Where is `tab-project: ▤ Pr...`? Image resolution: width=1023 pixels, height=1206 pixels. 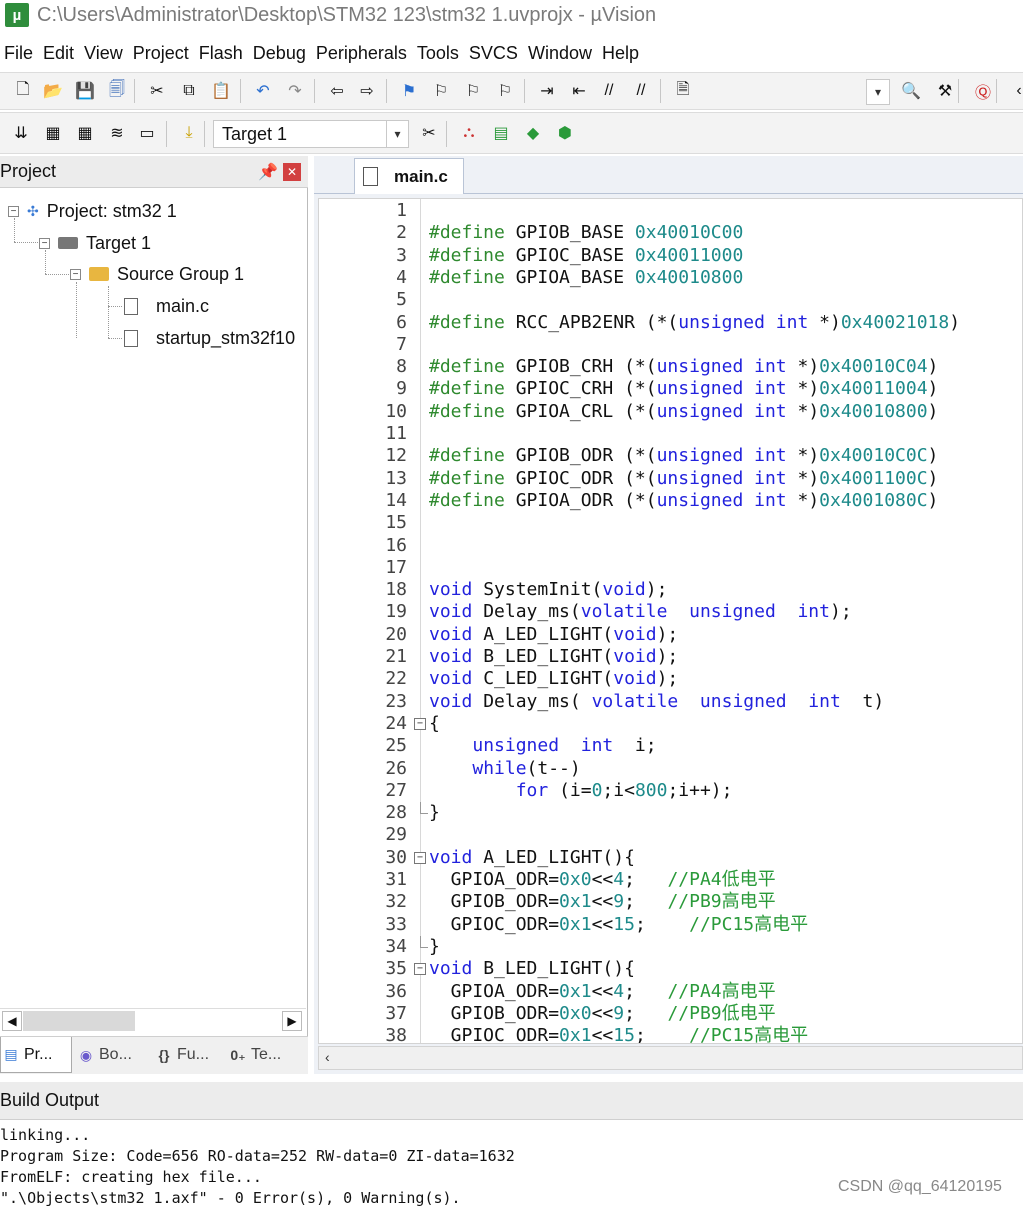
tab-project: ▤ Pr... is located at coordinates (36, 1055).